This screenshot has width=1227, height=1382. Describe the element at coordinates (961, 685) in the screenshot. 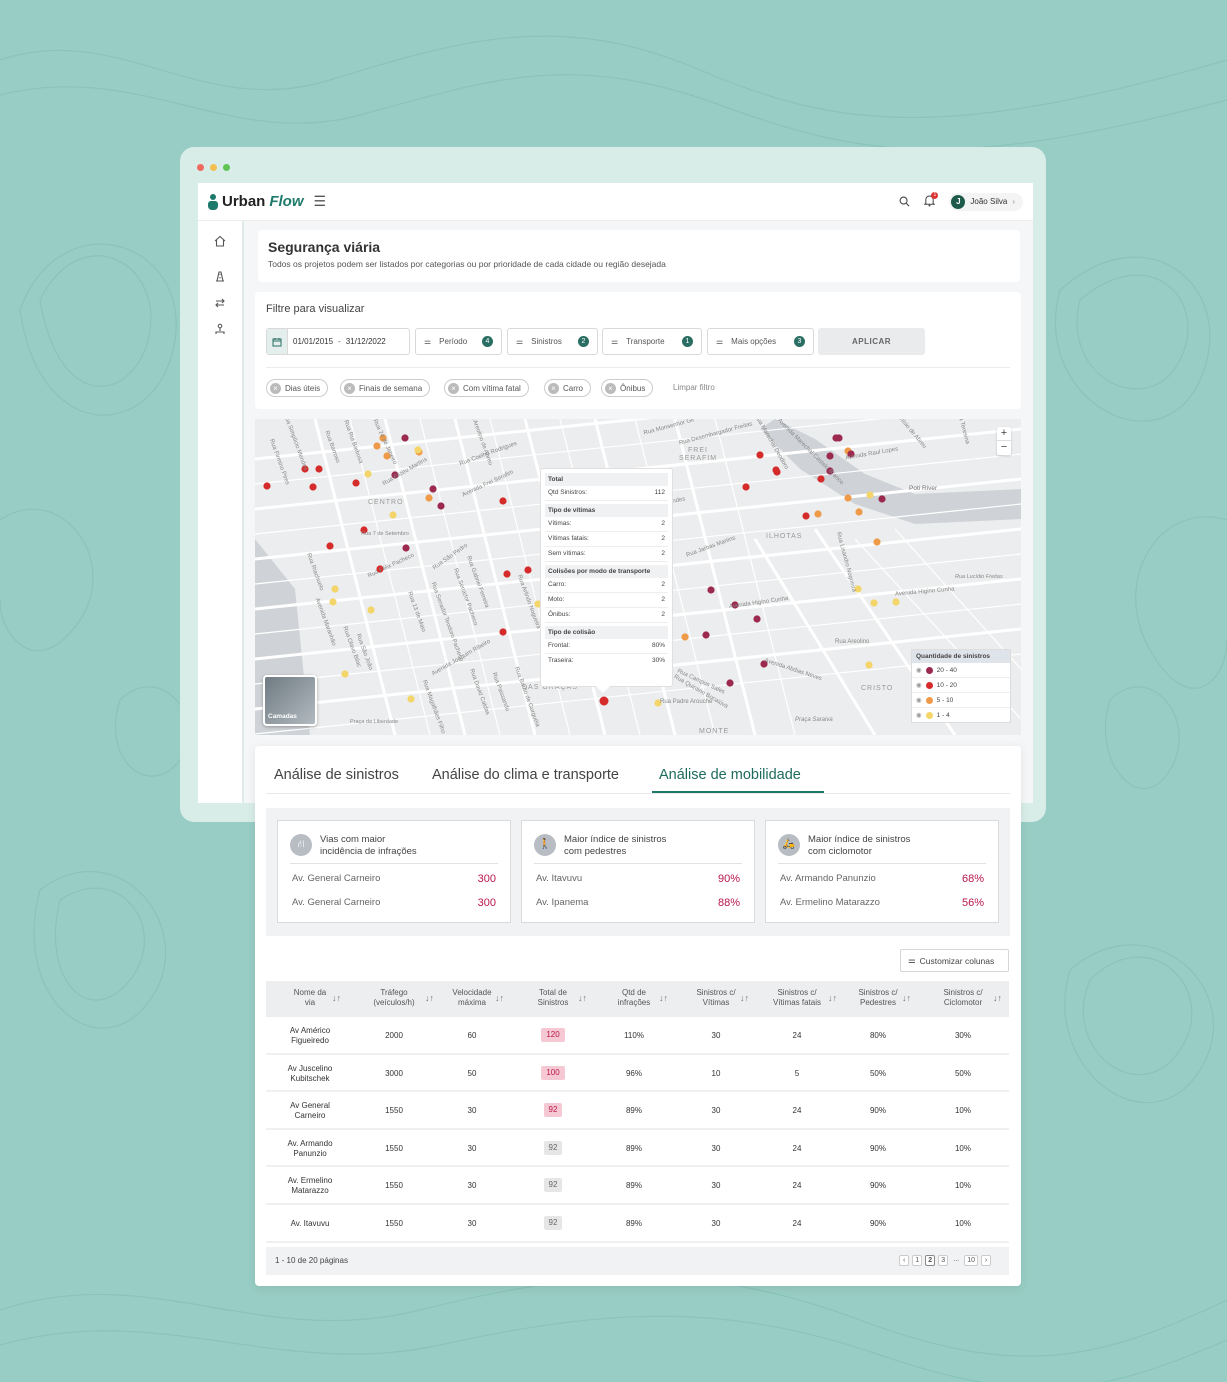

I see `legend-item: ◉ 10 - 20` at that location.